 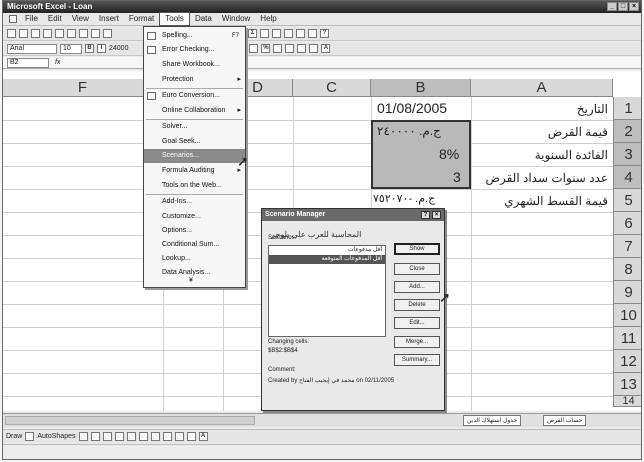 What do you see at coordinates (412, 108) in the screenshot?
I see `cell-b1: 01/08/2005` at bounding box center [412, 108].